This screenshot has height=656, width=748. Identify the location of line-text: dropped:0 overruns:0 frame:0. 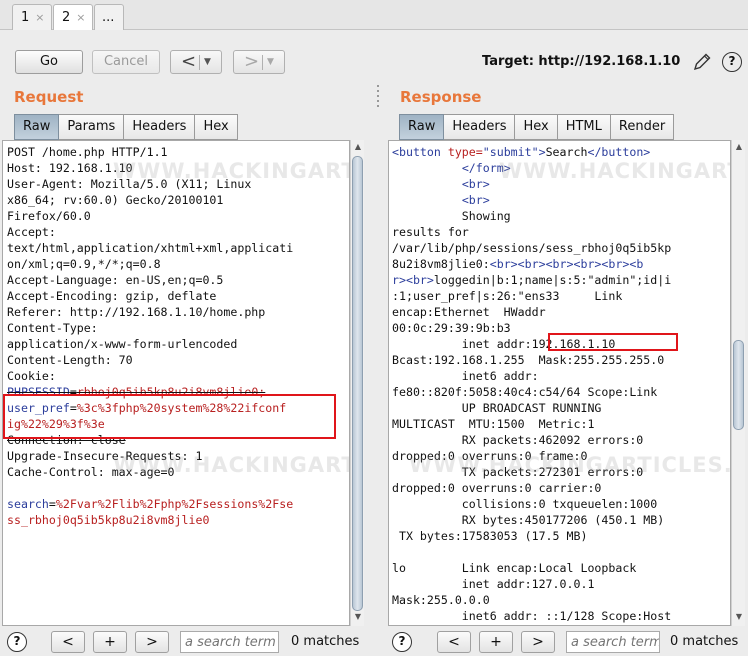
(490, 456).